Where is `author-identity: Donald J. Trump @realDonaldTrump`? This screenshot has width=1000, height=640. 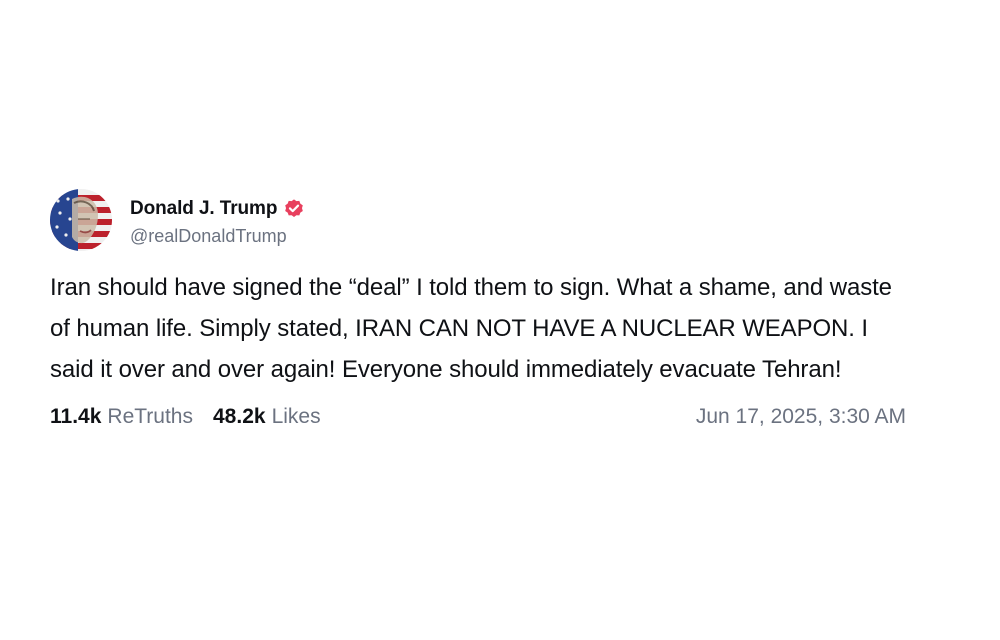 author-identity: Donald J. Trump @realDonaldTrump is located at coordinates (217, 220).